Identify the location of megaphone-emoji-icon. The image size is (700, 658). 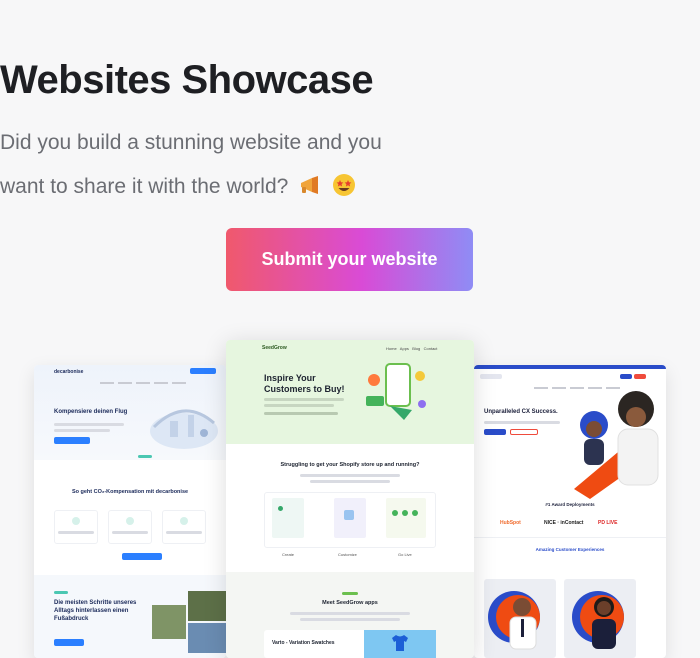
(310, 185).